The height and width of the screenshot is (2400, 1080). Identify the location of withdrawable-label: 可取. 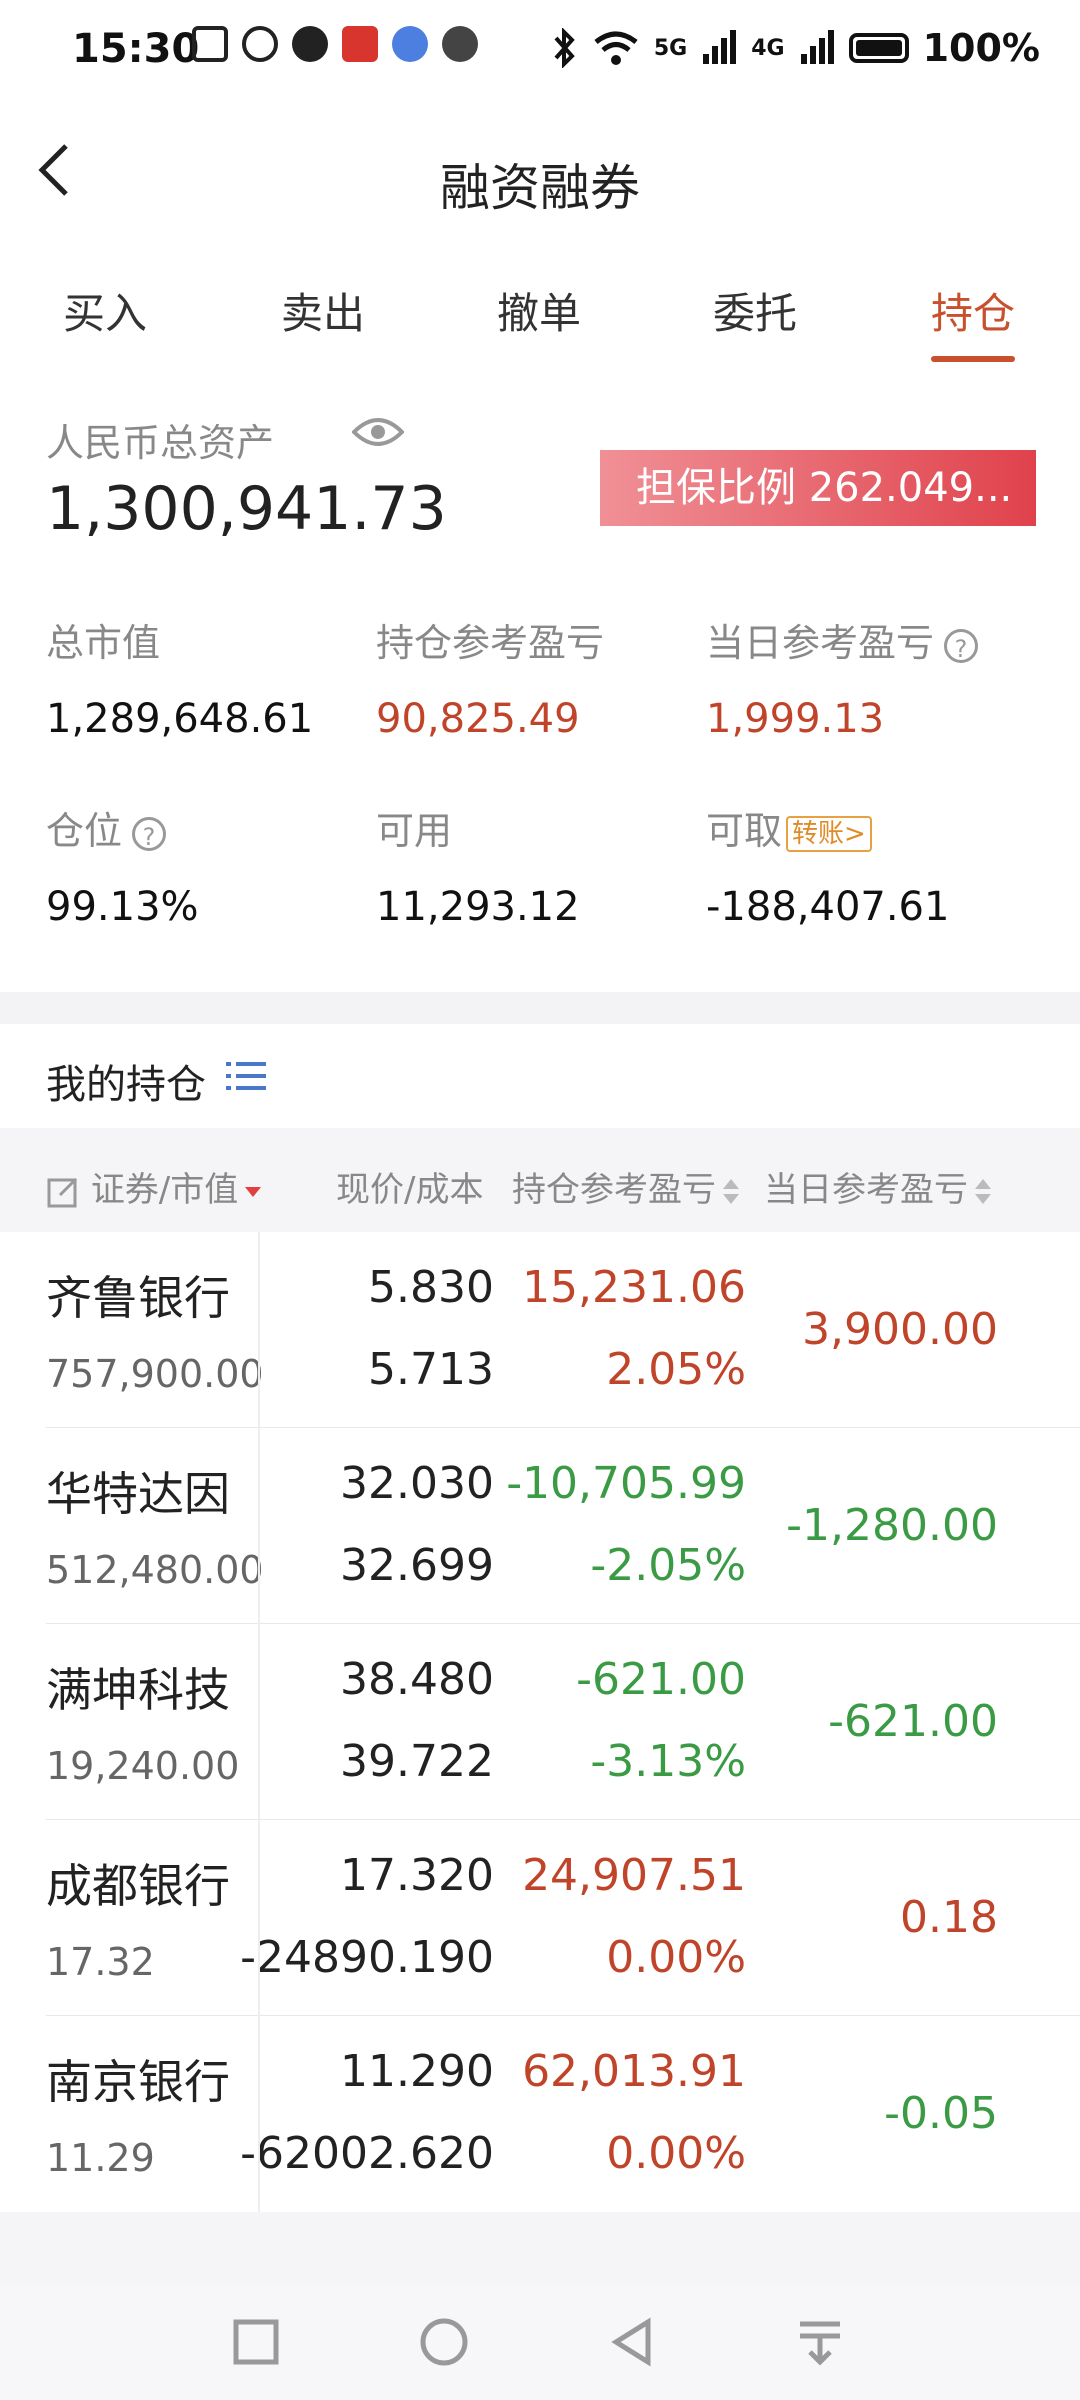
(744, 831).